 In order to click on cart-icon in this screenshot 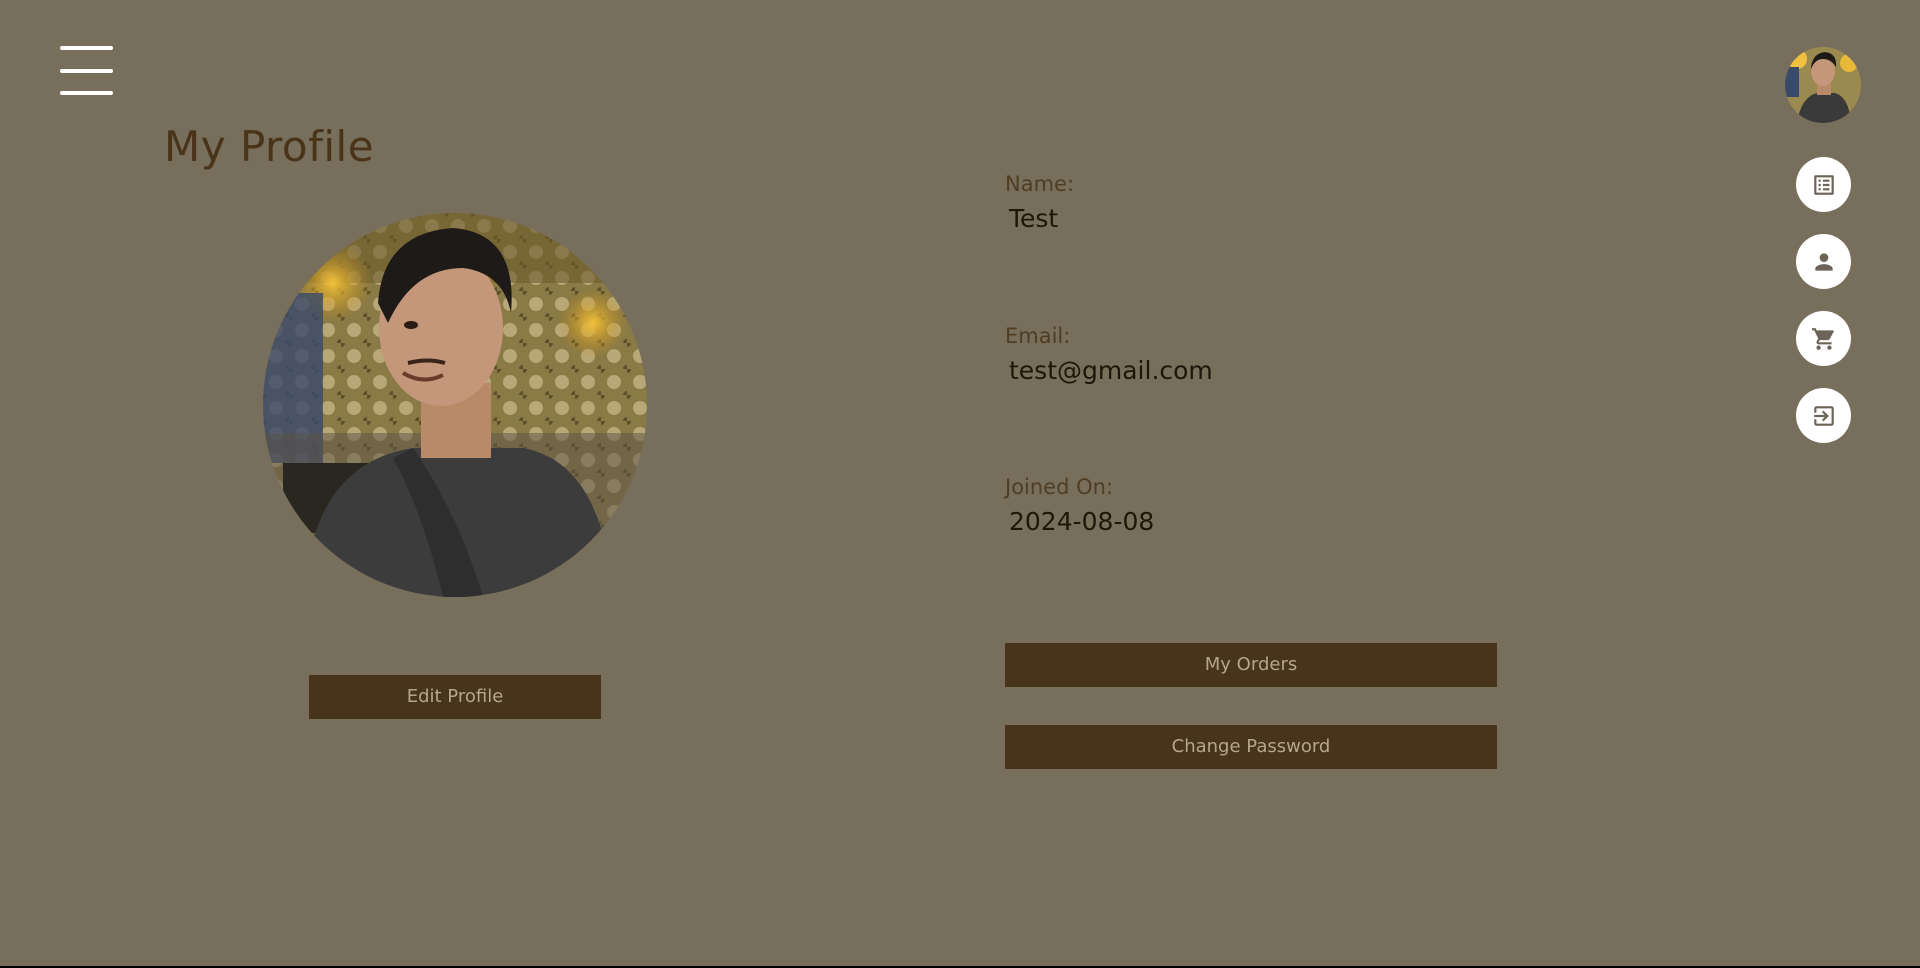, I will do `click(1822, 338)`.